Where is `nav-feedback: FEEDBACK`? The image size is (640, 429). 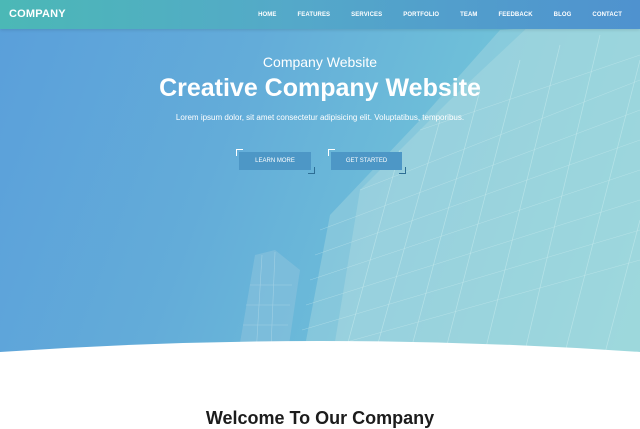 nav-feedback: FEEDBACK is located at coordinates (516, 15).